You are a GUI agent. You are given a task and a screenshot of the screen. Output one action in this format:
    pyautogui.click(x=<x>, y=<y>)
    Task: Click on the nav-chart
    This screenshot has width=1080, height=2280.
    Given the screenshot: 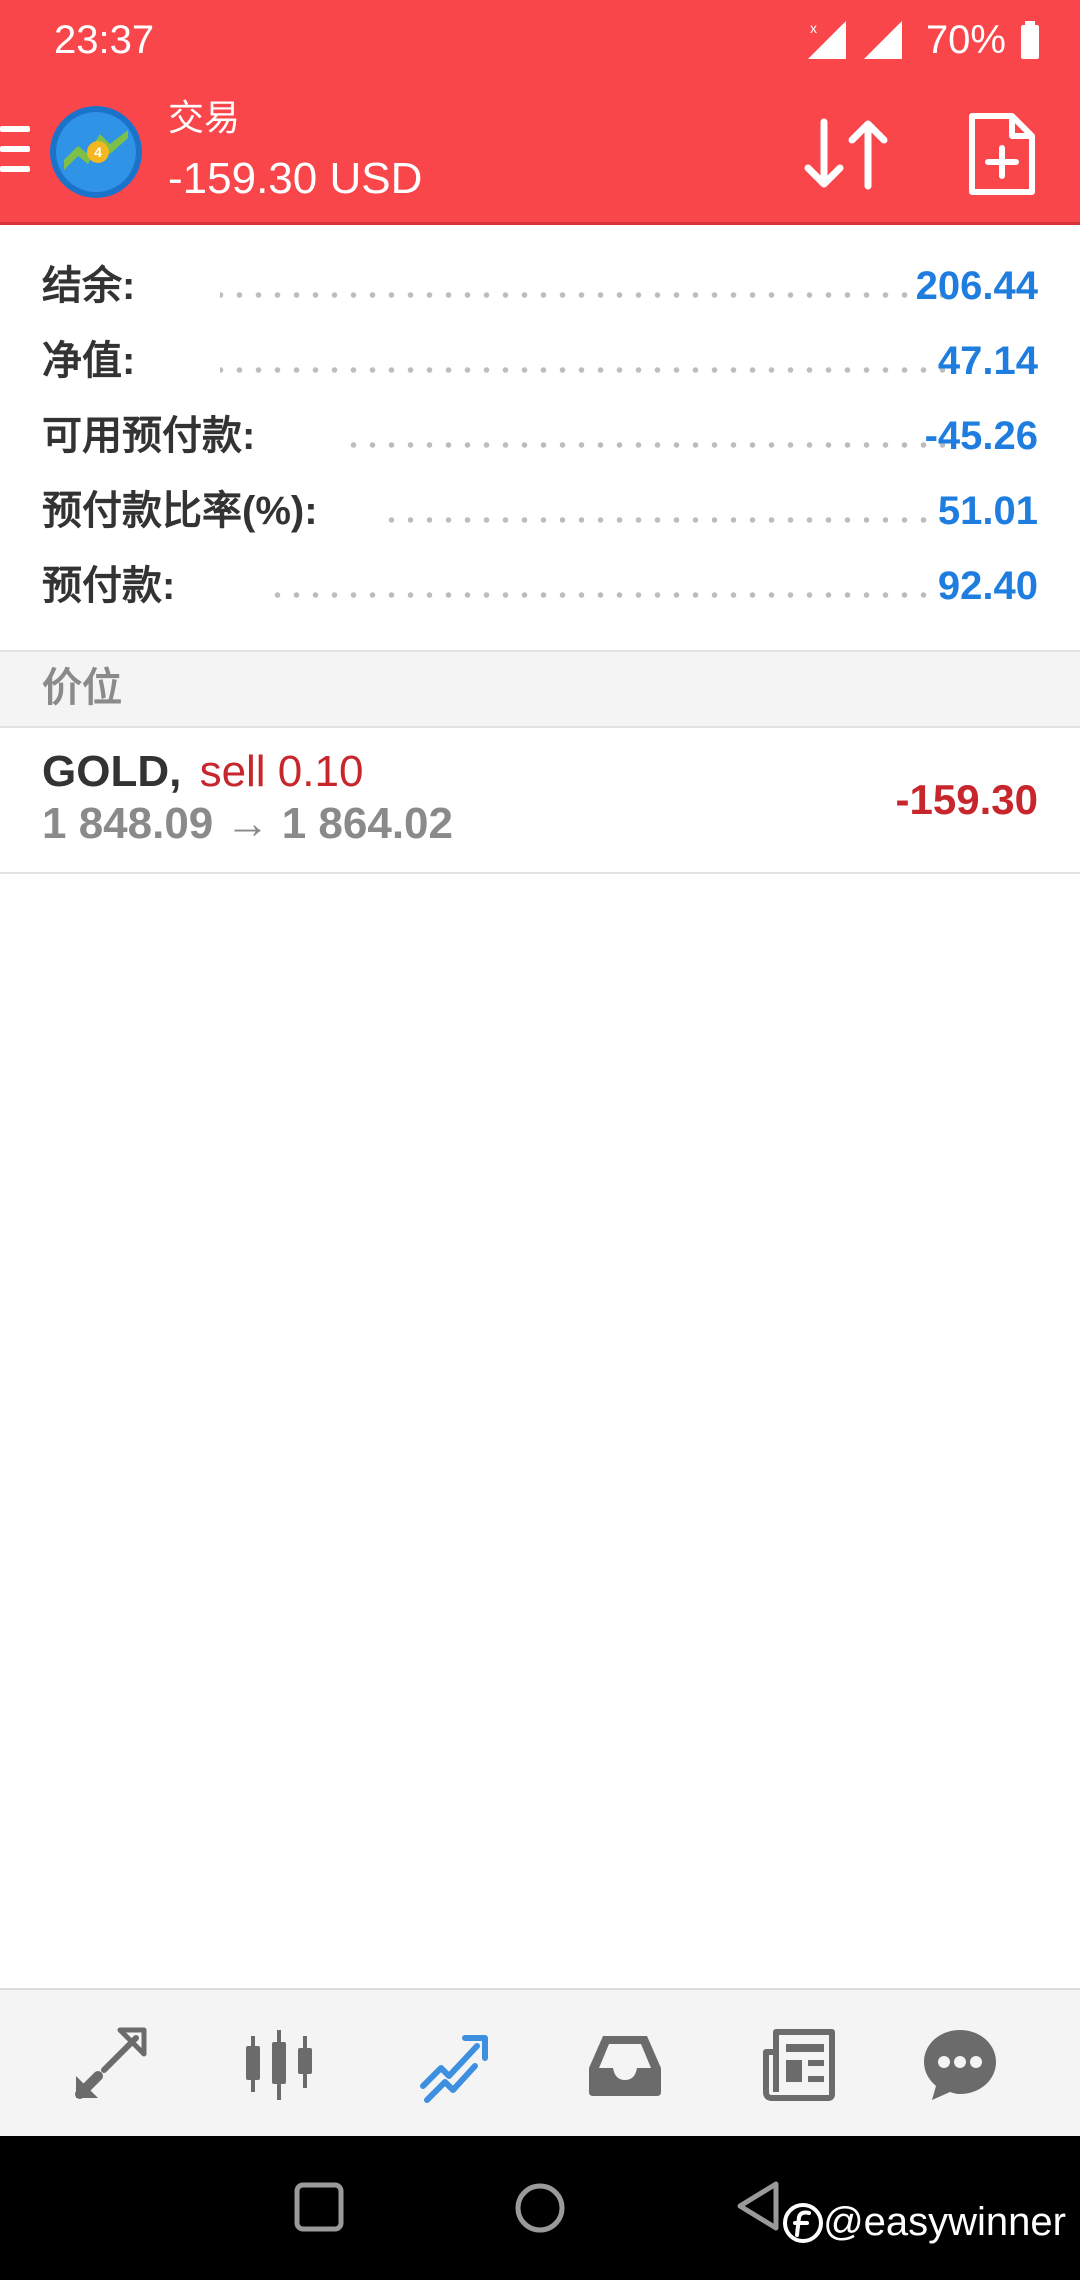 What is the action you would take?
    pyautogui.click(x=280, y=2064)
    